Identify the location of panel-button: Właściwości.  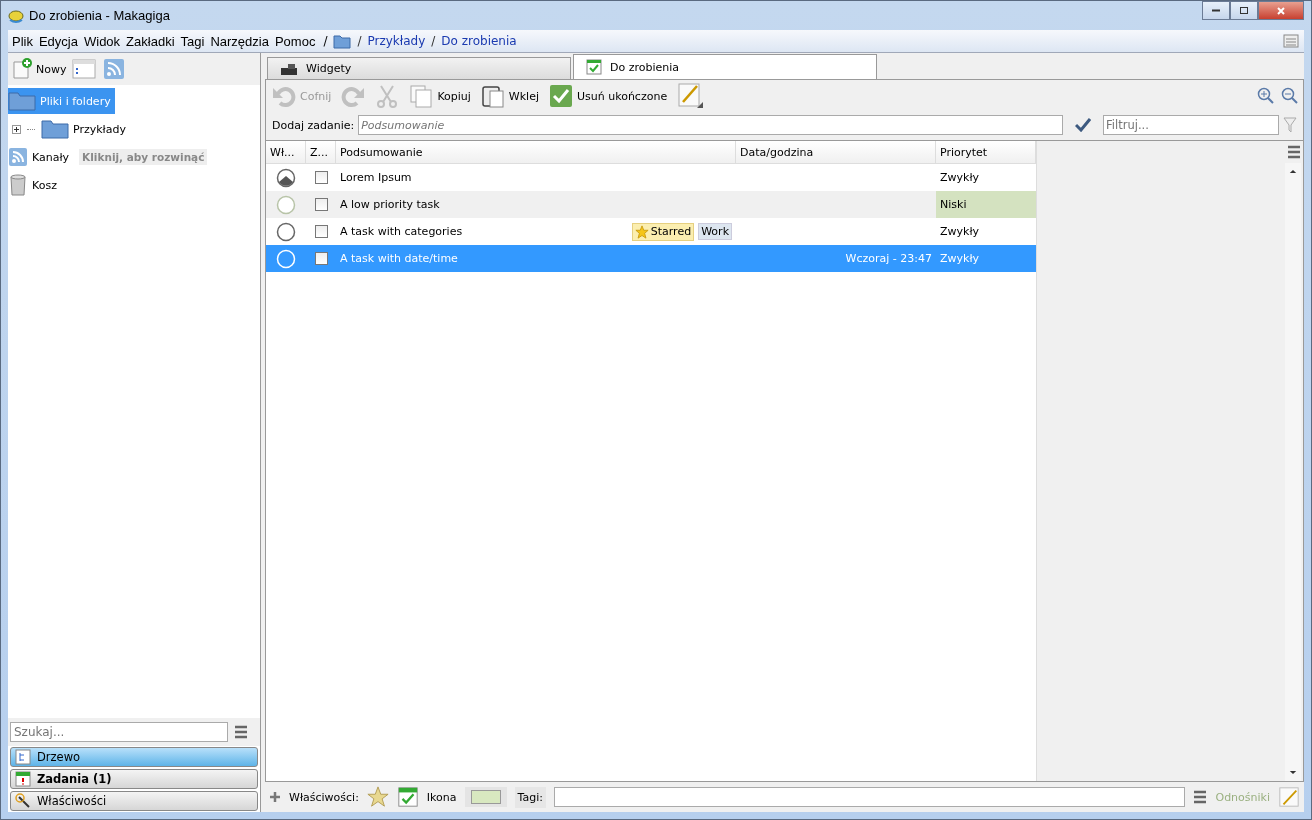
(134, 801).